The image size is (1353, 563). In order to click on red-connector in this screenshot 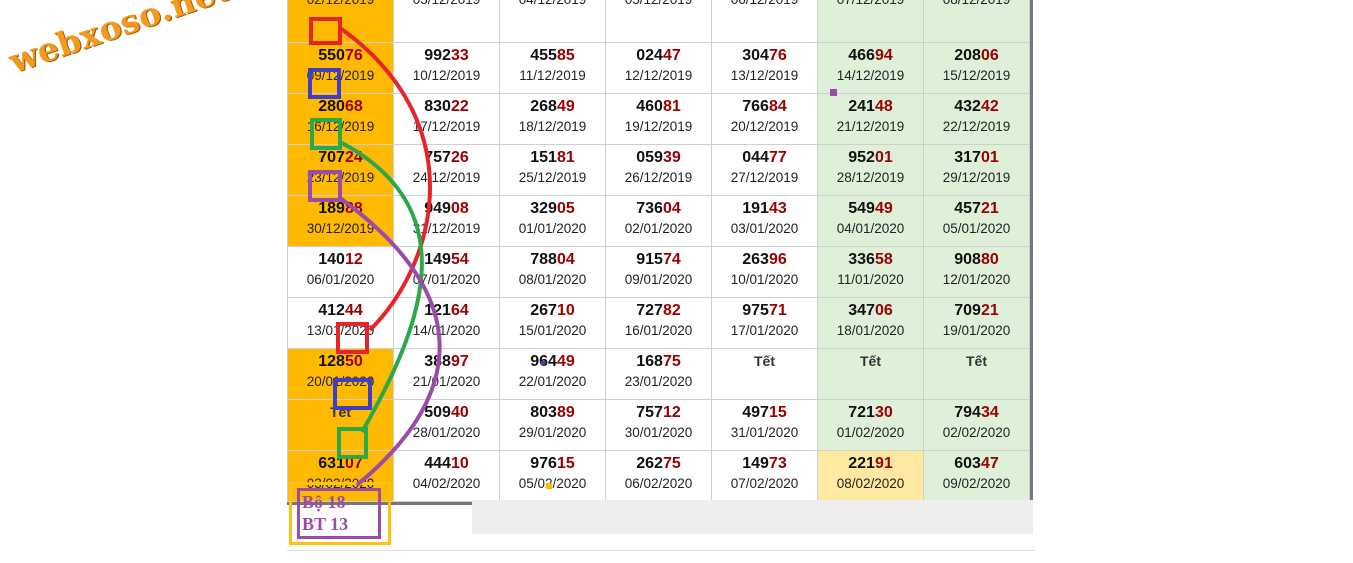, I will do `click(385, 179)`.